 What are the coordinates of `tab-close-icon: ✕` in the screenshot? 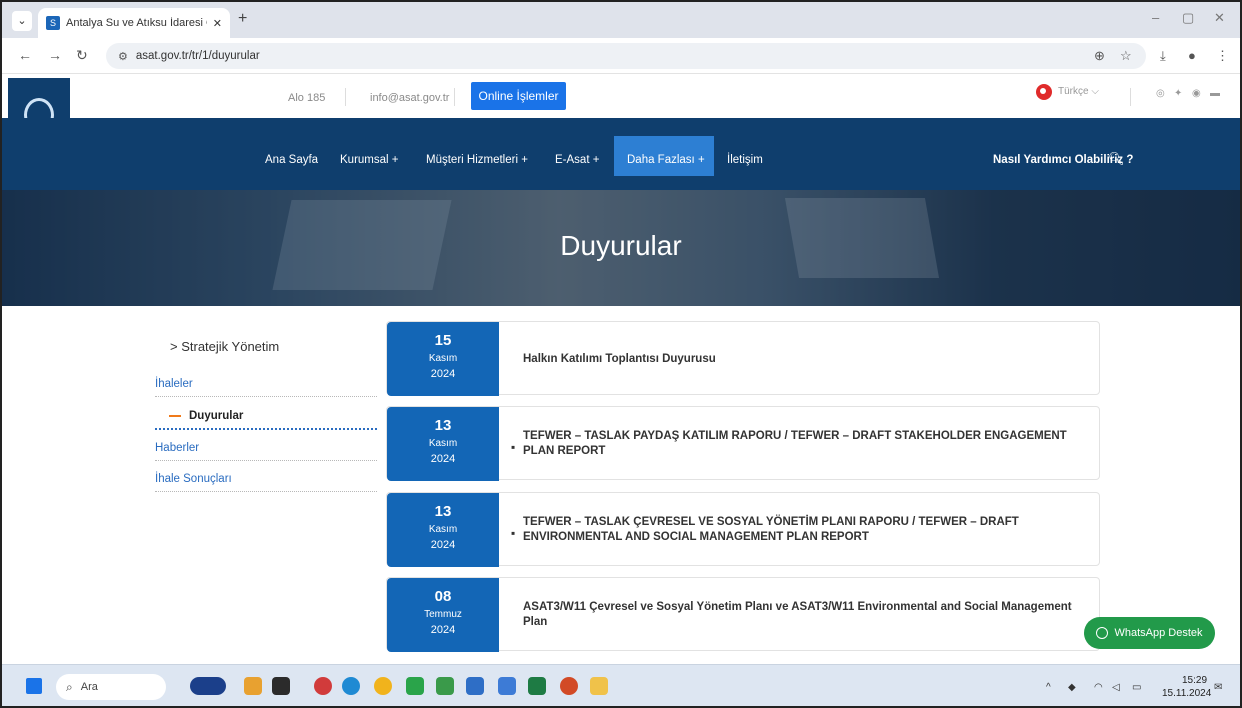 It's located at (217, 23).